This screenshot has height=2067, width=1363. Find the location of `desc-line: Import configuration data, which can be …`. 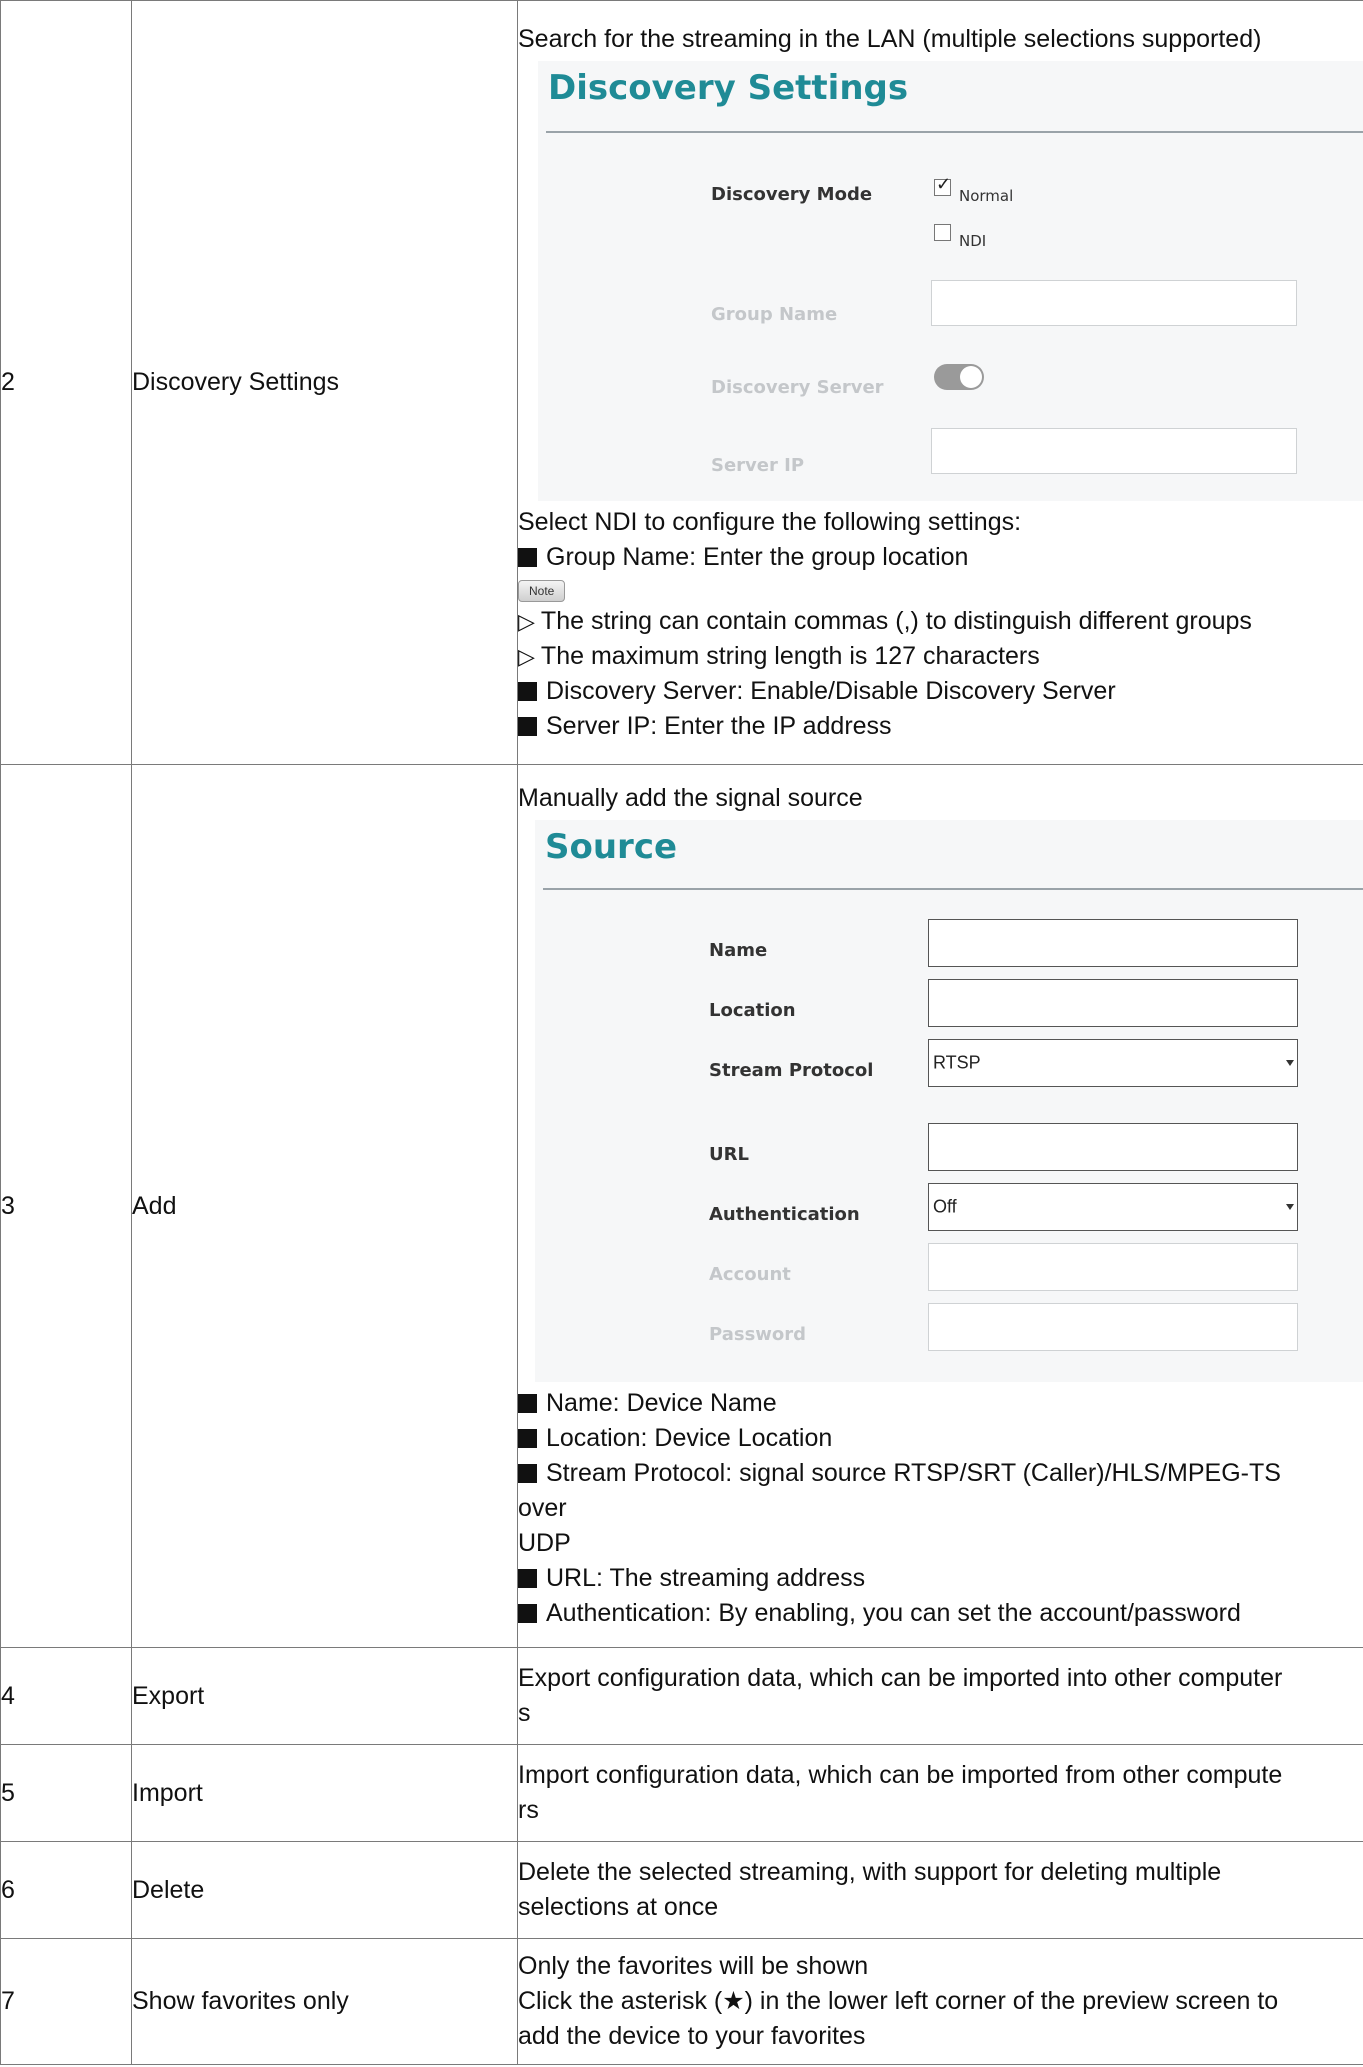

desc-line: Import configuration data, which can be … is located at coordinates (900, 1775).